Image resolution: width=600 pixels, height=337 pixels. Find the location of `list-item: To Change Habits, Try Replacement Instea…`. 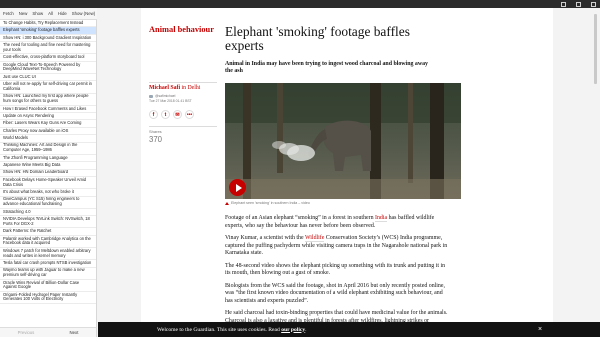

list-item: To Change Habits, Try Replacement Instea… is located at coordinates (48, 24).